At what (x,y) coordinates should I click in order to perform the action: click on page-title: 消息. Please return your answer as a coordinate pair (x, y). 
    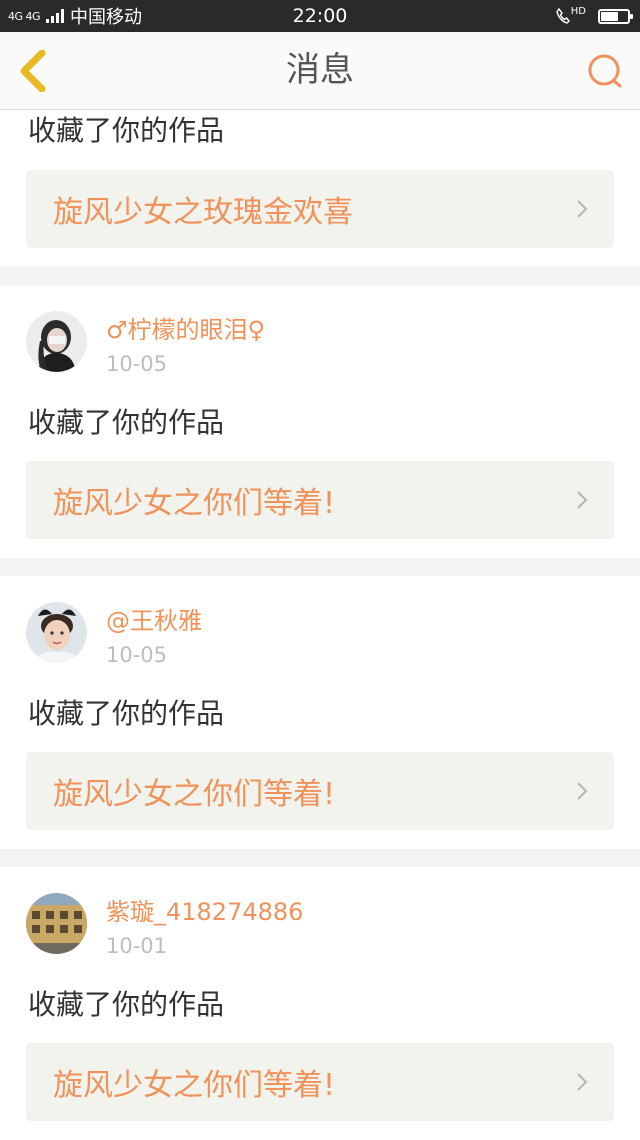
    Looking at the image, I should click on (320, 70).